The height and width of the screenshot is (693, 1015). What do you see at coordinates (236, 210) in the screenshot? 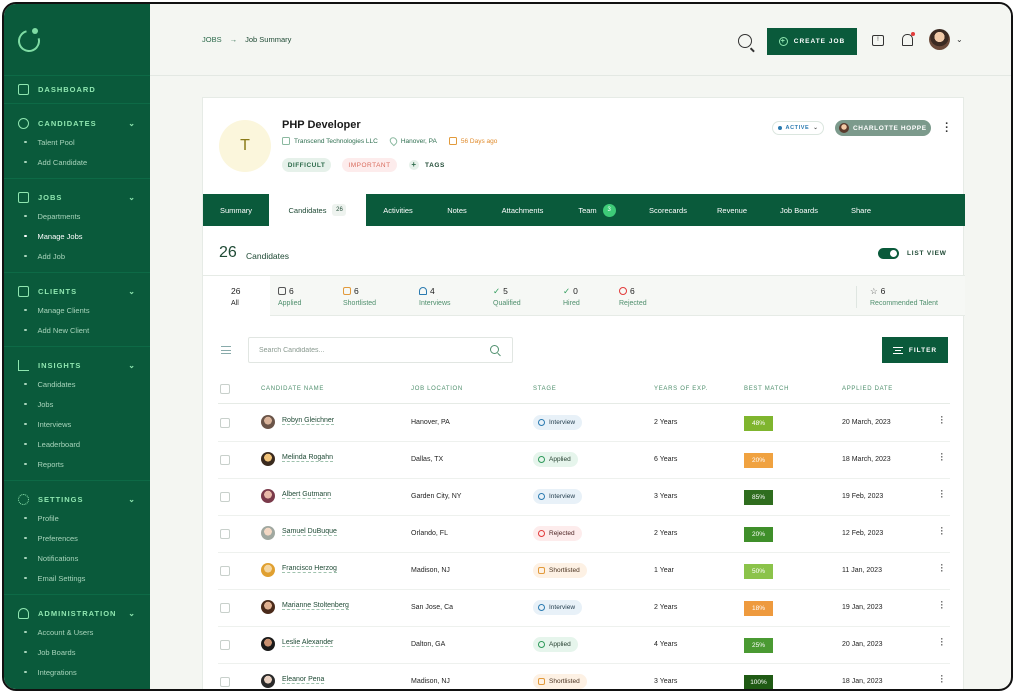
I see `tab-summary: Summary` at bounding box center [236, 210].